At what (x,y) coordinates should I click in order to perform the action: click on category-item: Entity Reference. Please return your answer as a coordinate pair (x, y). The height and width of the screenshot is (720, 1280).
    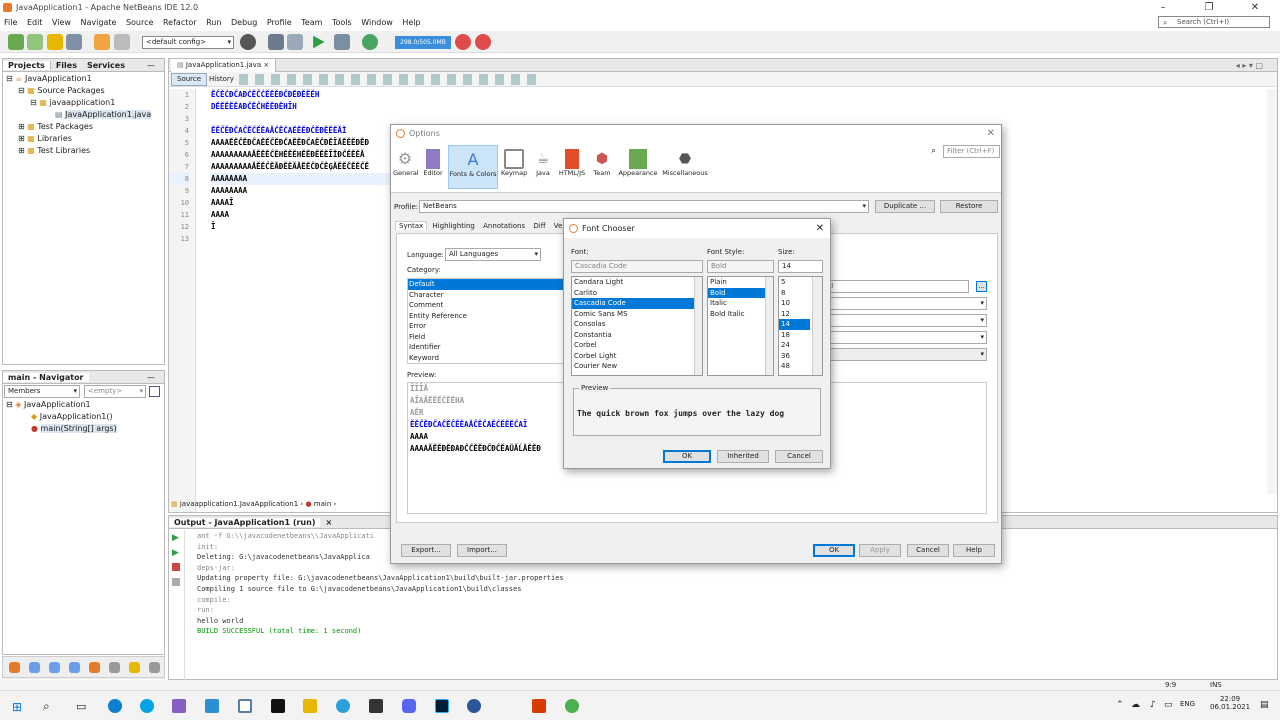
    Looking at the image, I should click on (487, 316).